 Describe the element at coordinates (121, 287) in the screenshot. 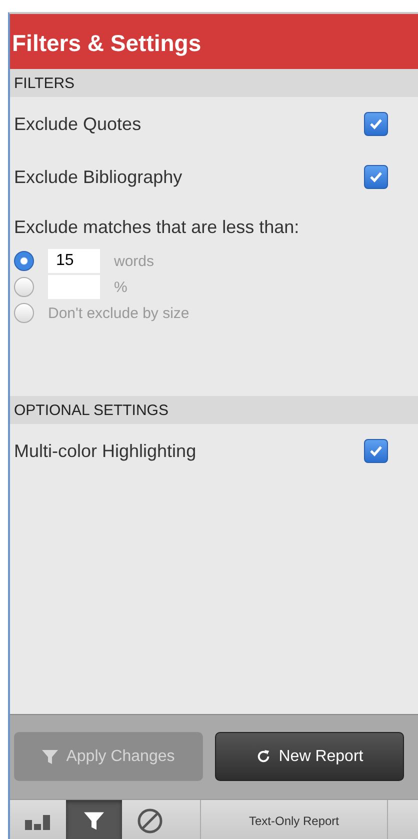

I see `unit-label: %` at that location.